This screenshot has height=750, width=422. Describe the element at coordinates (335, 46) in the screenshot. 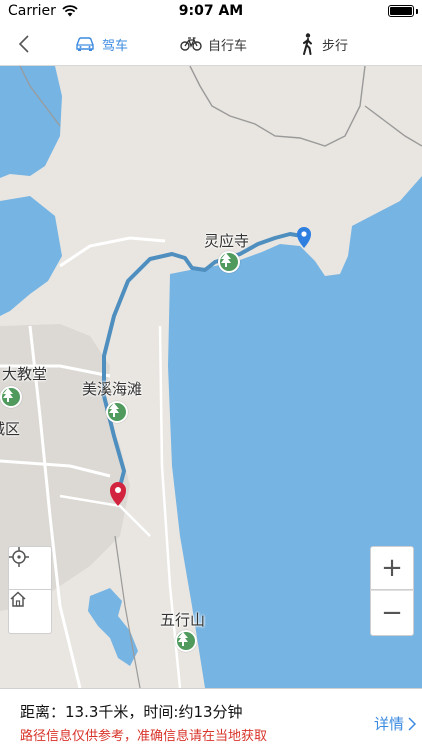

I see `tab-walk-label: 步行` at that location.